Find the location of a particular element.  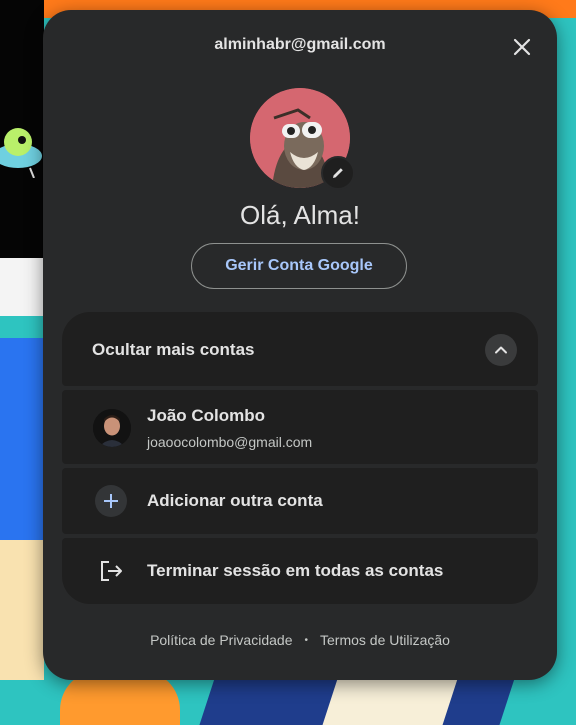

collapse-button is located at coordinates (501, 350).